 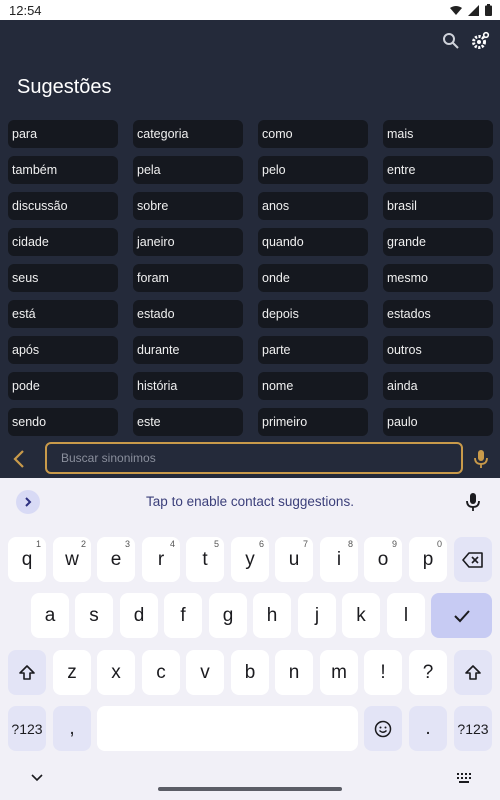 What do you see at coordinates (438, 422) in the screenshot?
I see `suggestion-chip: paulo` at bounding box center [438, 422].